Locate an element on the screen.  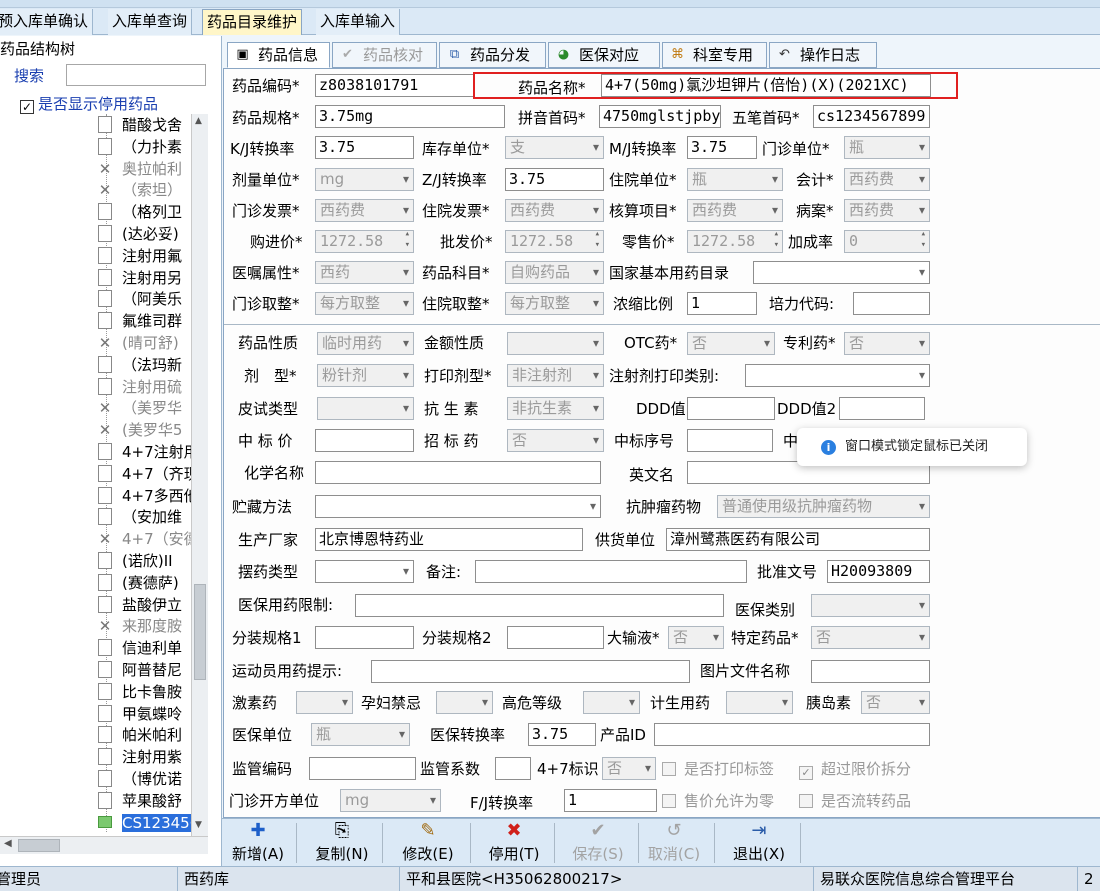
insurance-unit-select: 瓶 is located at coordinates (360, 734).